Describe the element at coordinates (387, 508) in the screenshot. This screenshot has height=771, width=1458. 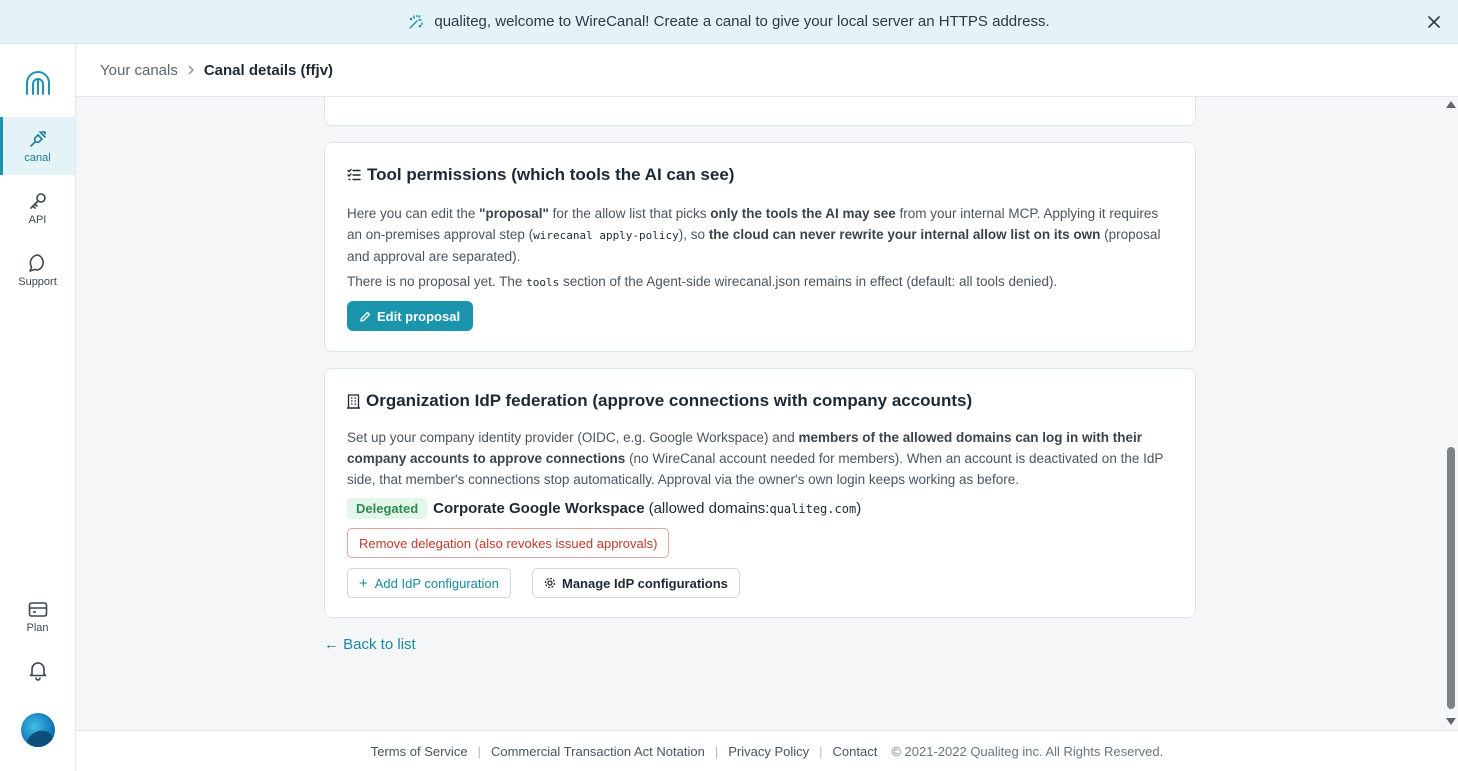
I see `status-badge: Delegated` at that location.